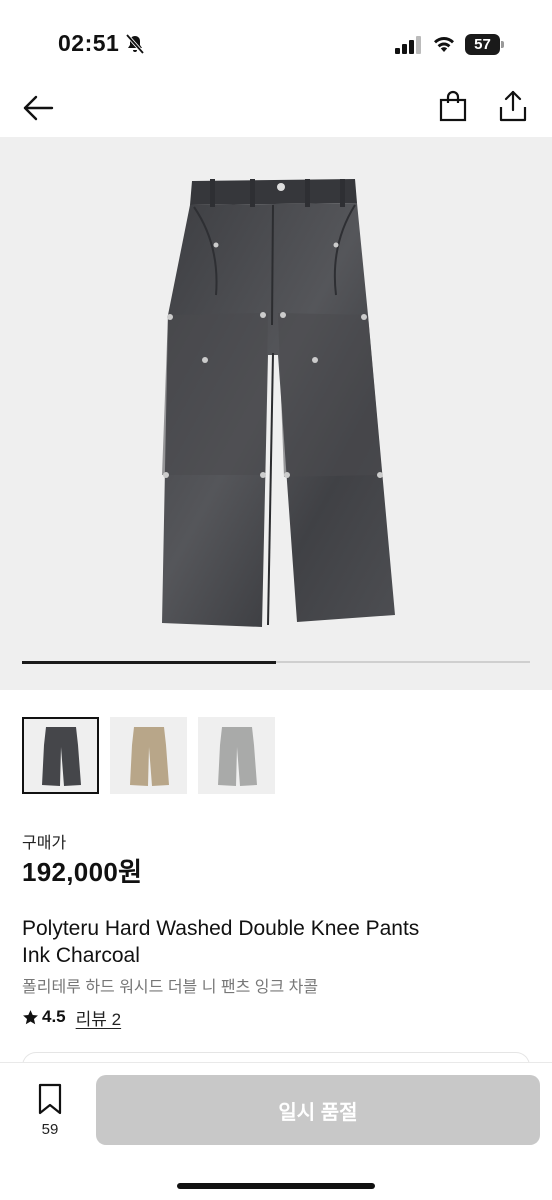  I want to click on color-option-grey, so click(236, 755).